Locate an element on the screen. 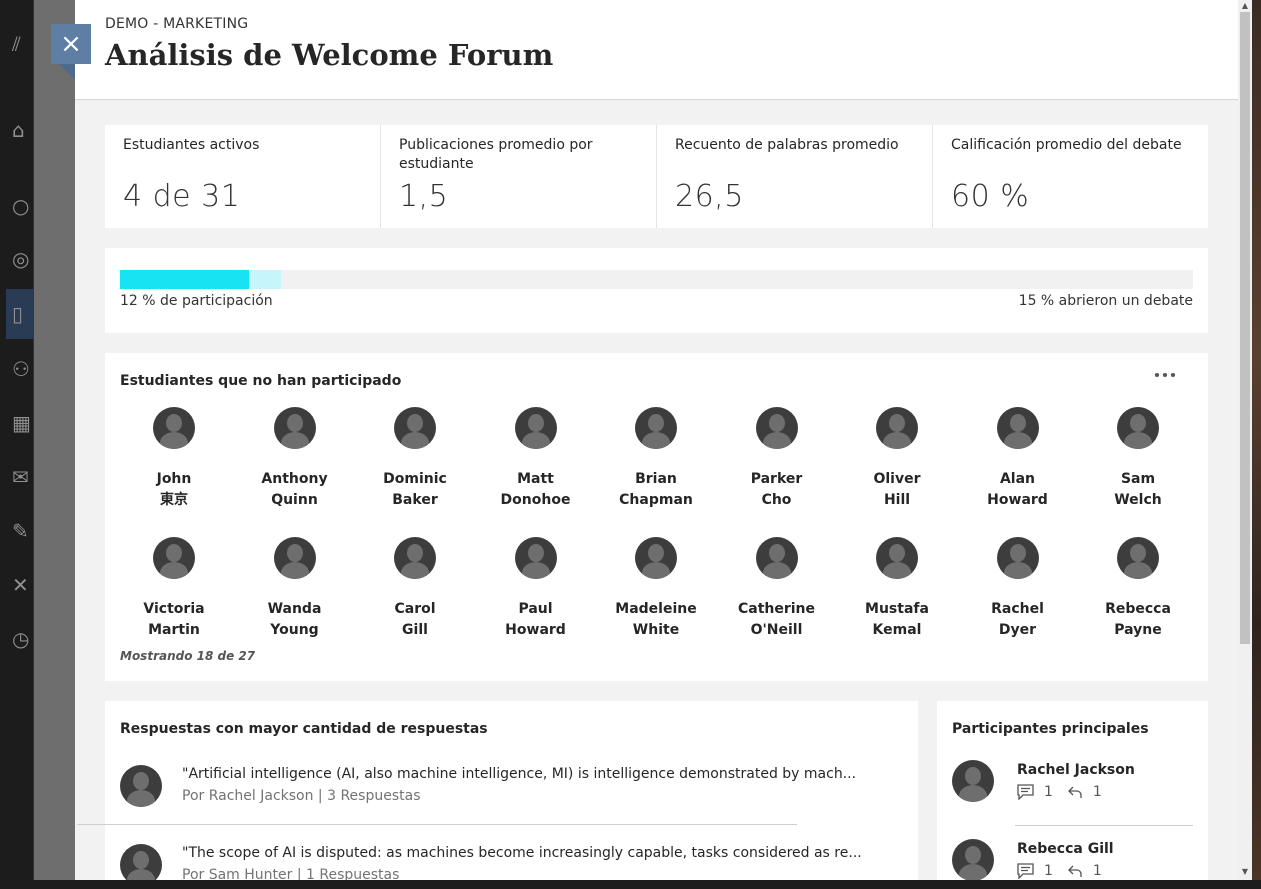 This screenshot has height=889, width=1261. breadcrumb: DEMO - MARKETING is located at coordinates (177, 24).